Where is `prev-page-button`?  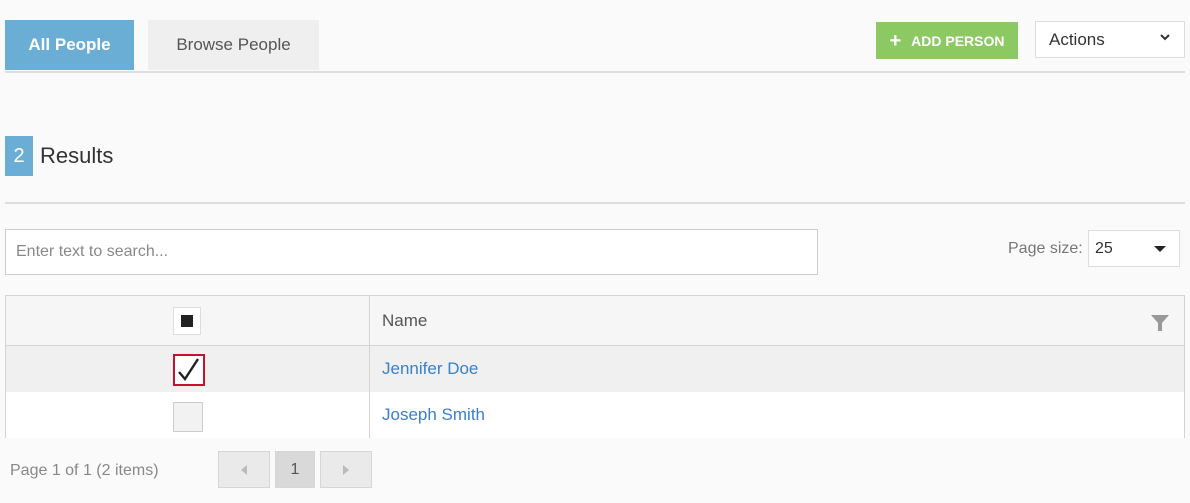 prev-page-button is located at coordinates (244, 469).